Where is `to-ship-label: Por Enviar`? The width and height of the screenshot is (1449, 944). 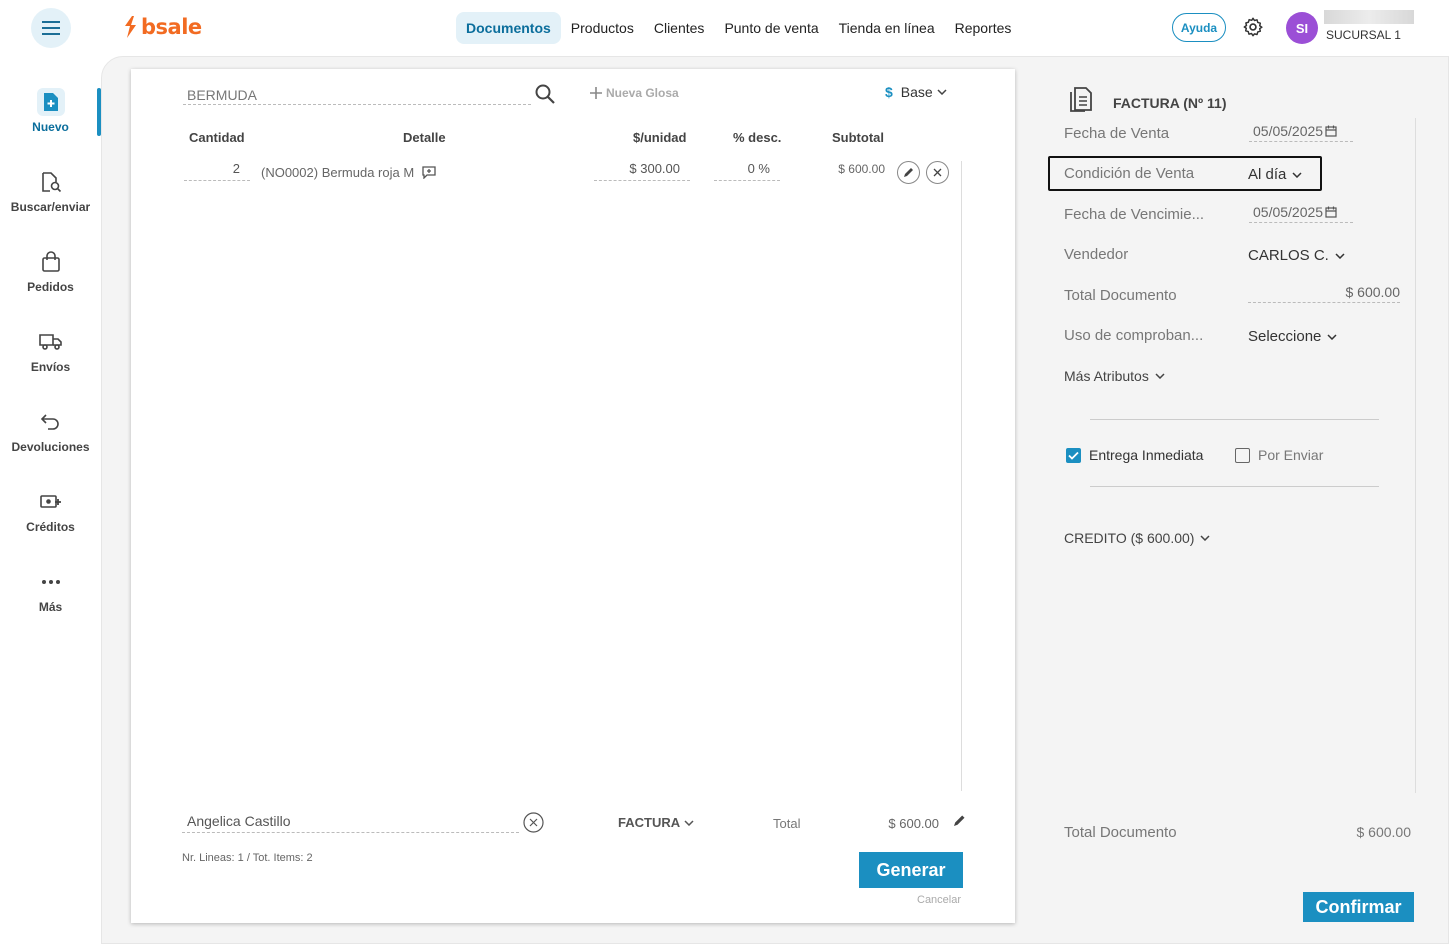 to-ship-label: Por Enviar is located at coordinates (1291, 455).